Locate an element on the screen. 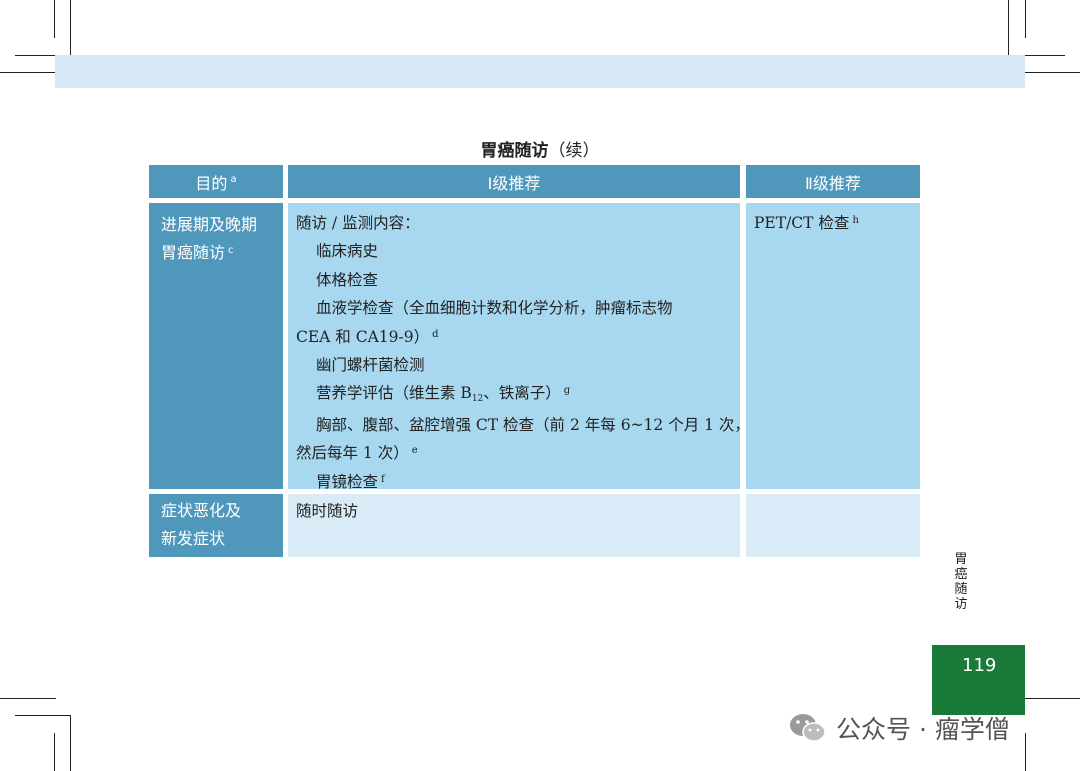  item-nutrition-a: 营养学评估（维生素 B is located at coordinates (394, 393).